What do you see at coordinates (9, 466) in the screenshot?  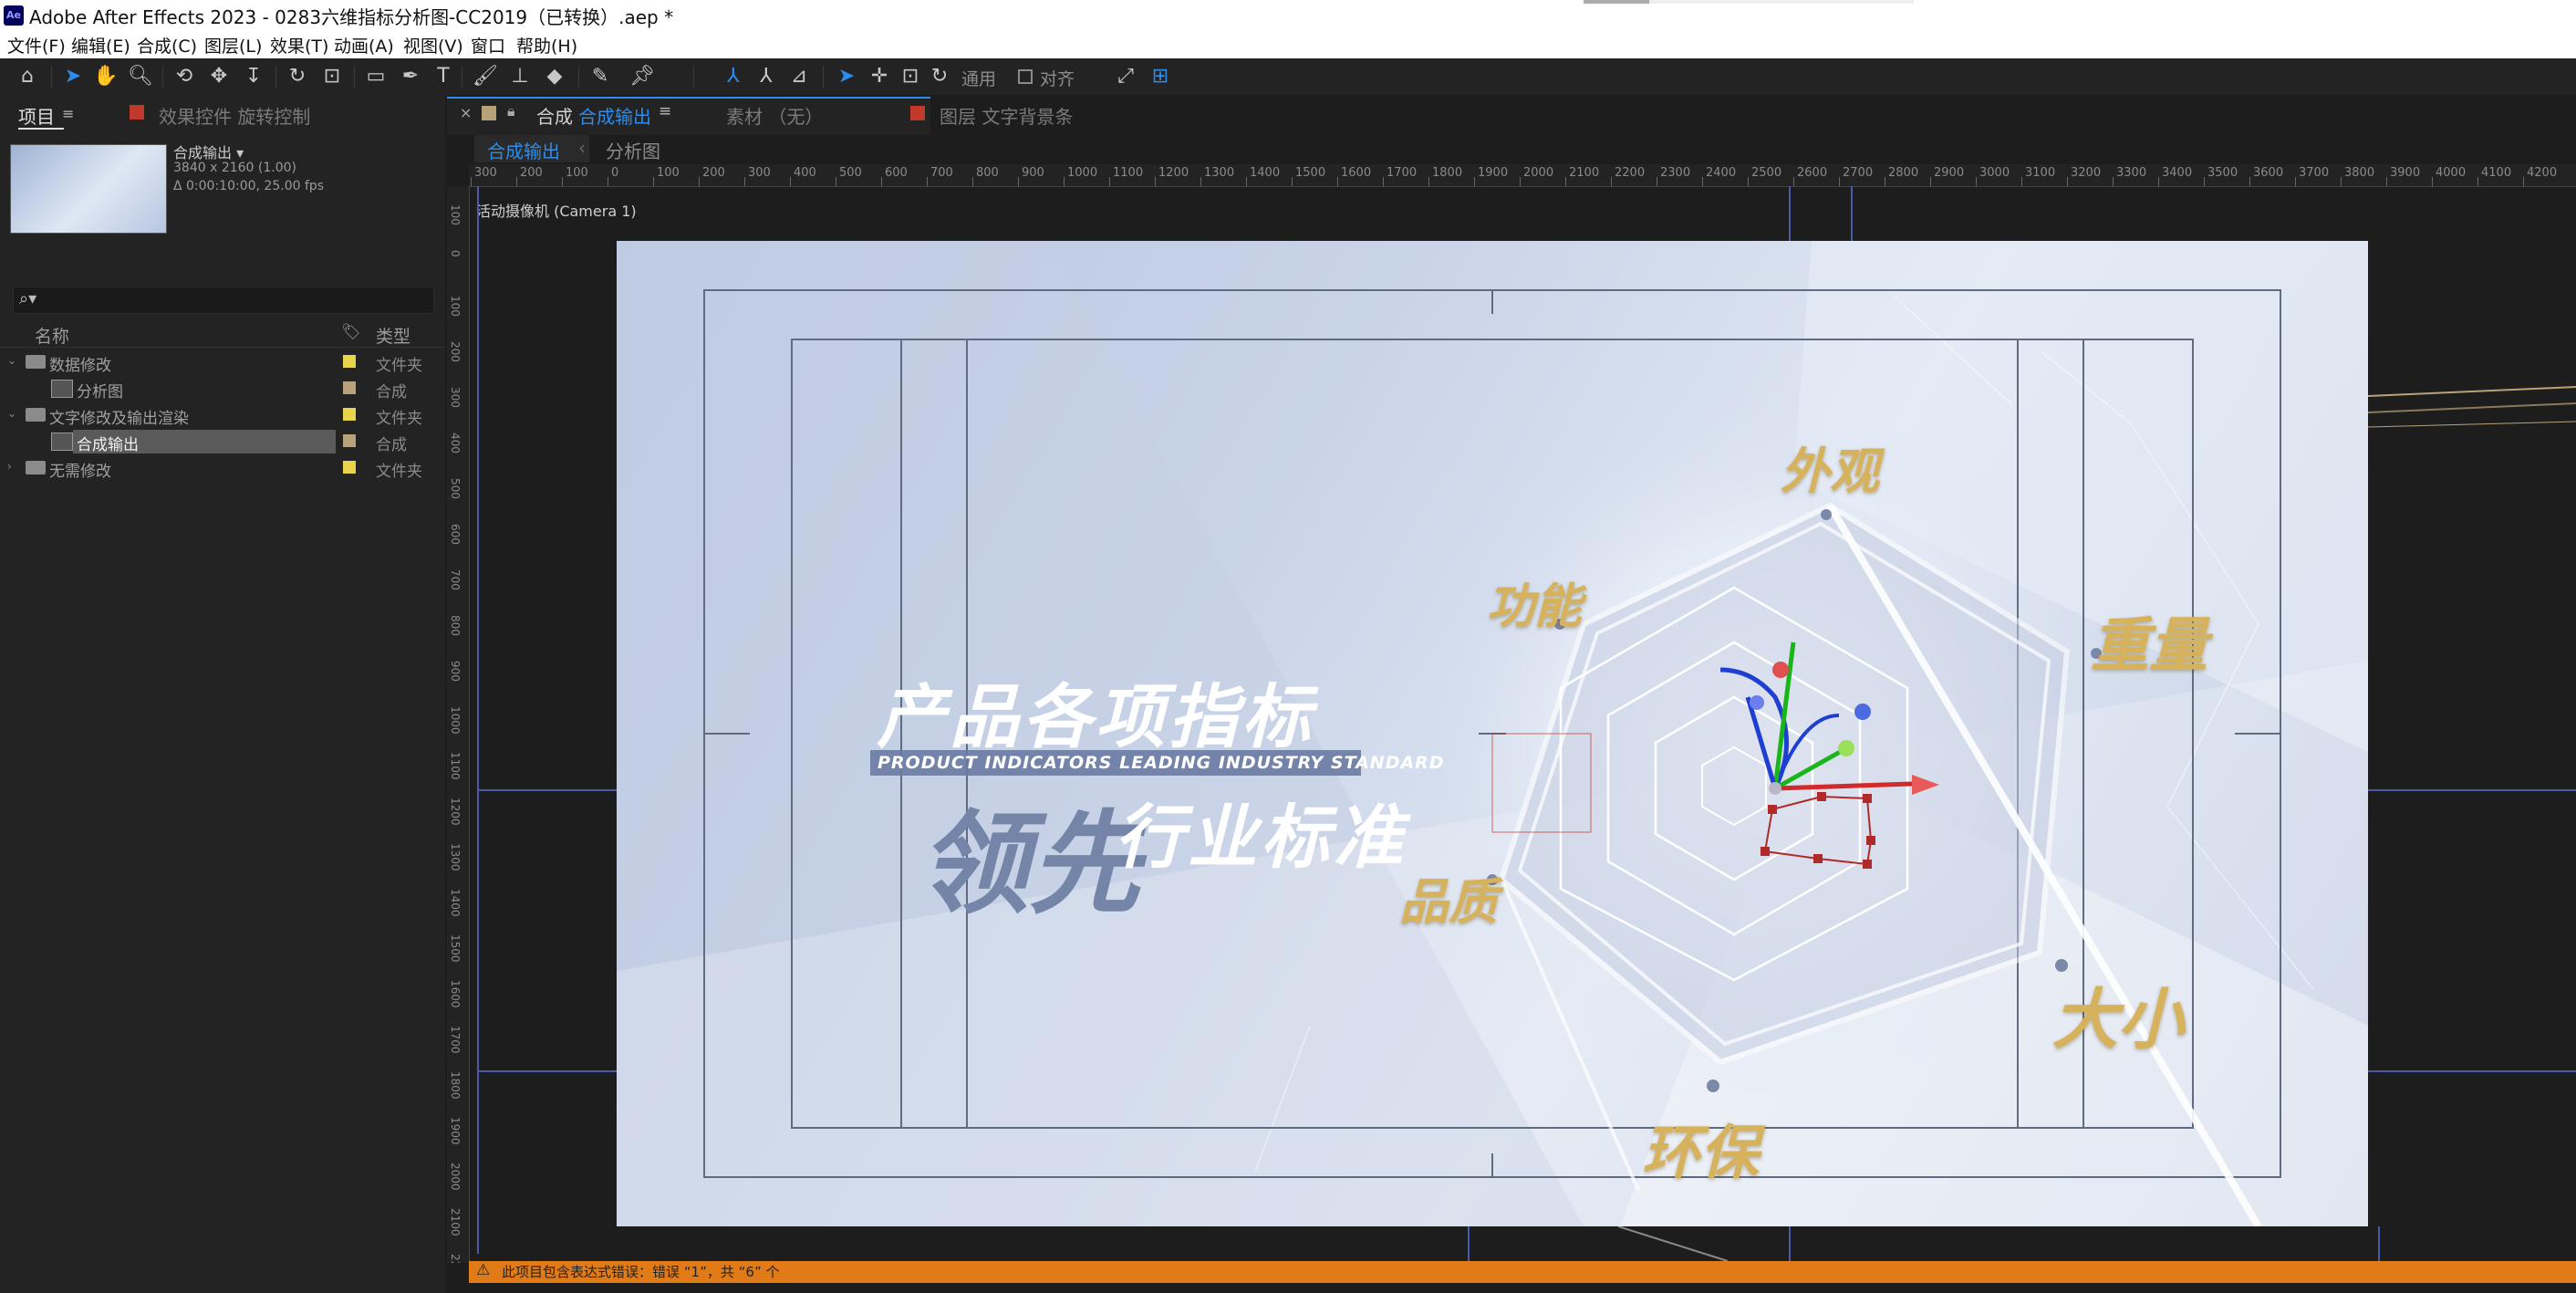 I see `expand-chevron-icon: ›` at bounding box center [9, 466].